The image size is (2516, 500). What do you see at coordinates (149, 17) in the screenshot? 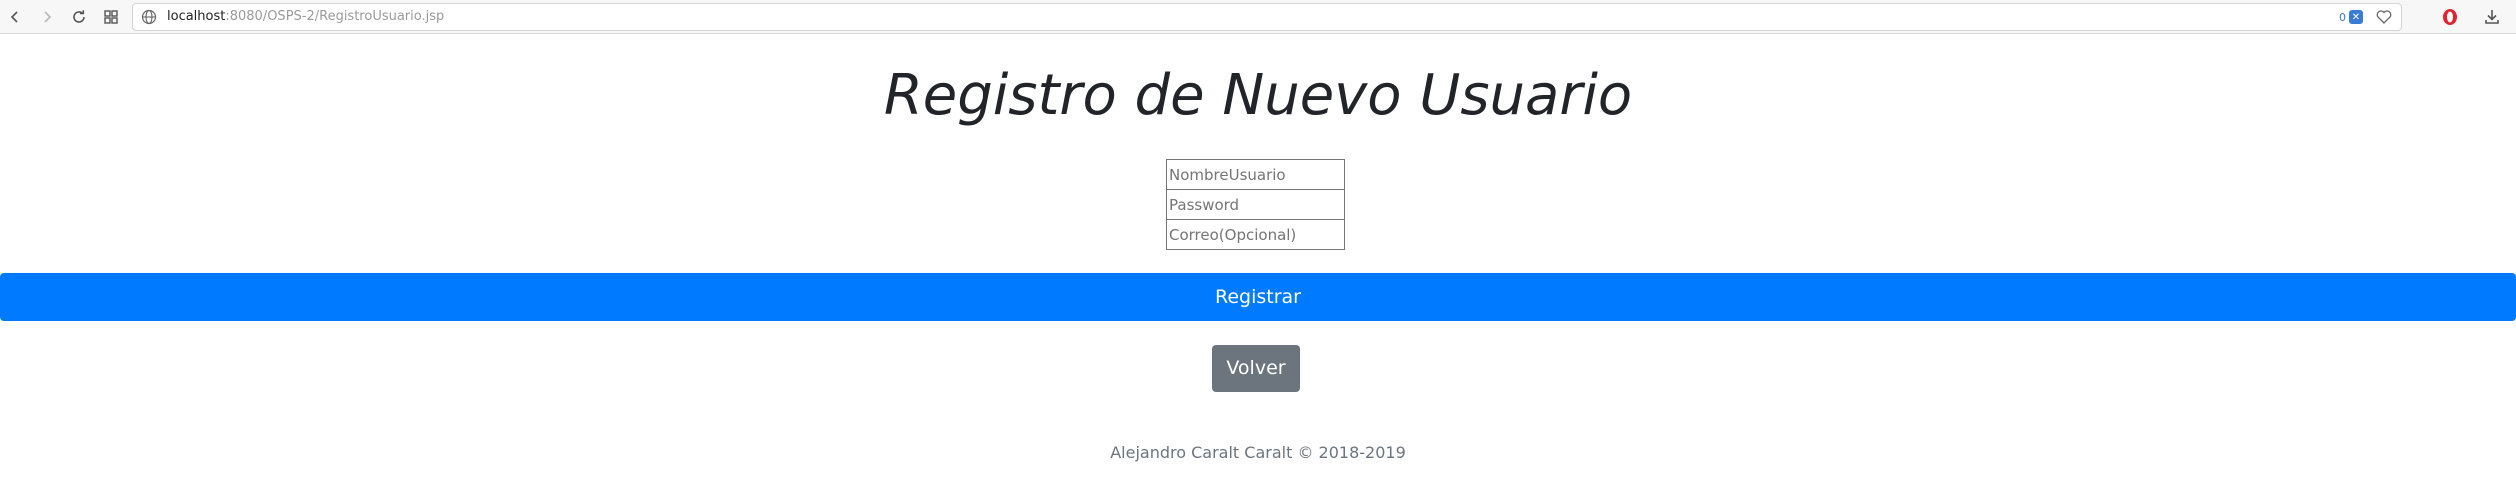
I see `globe-icon` at bounding box center [149, 17].